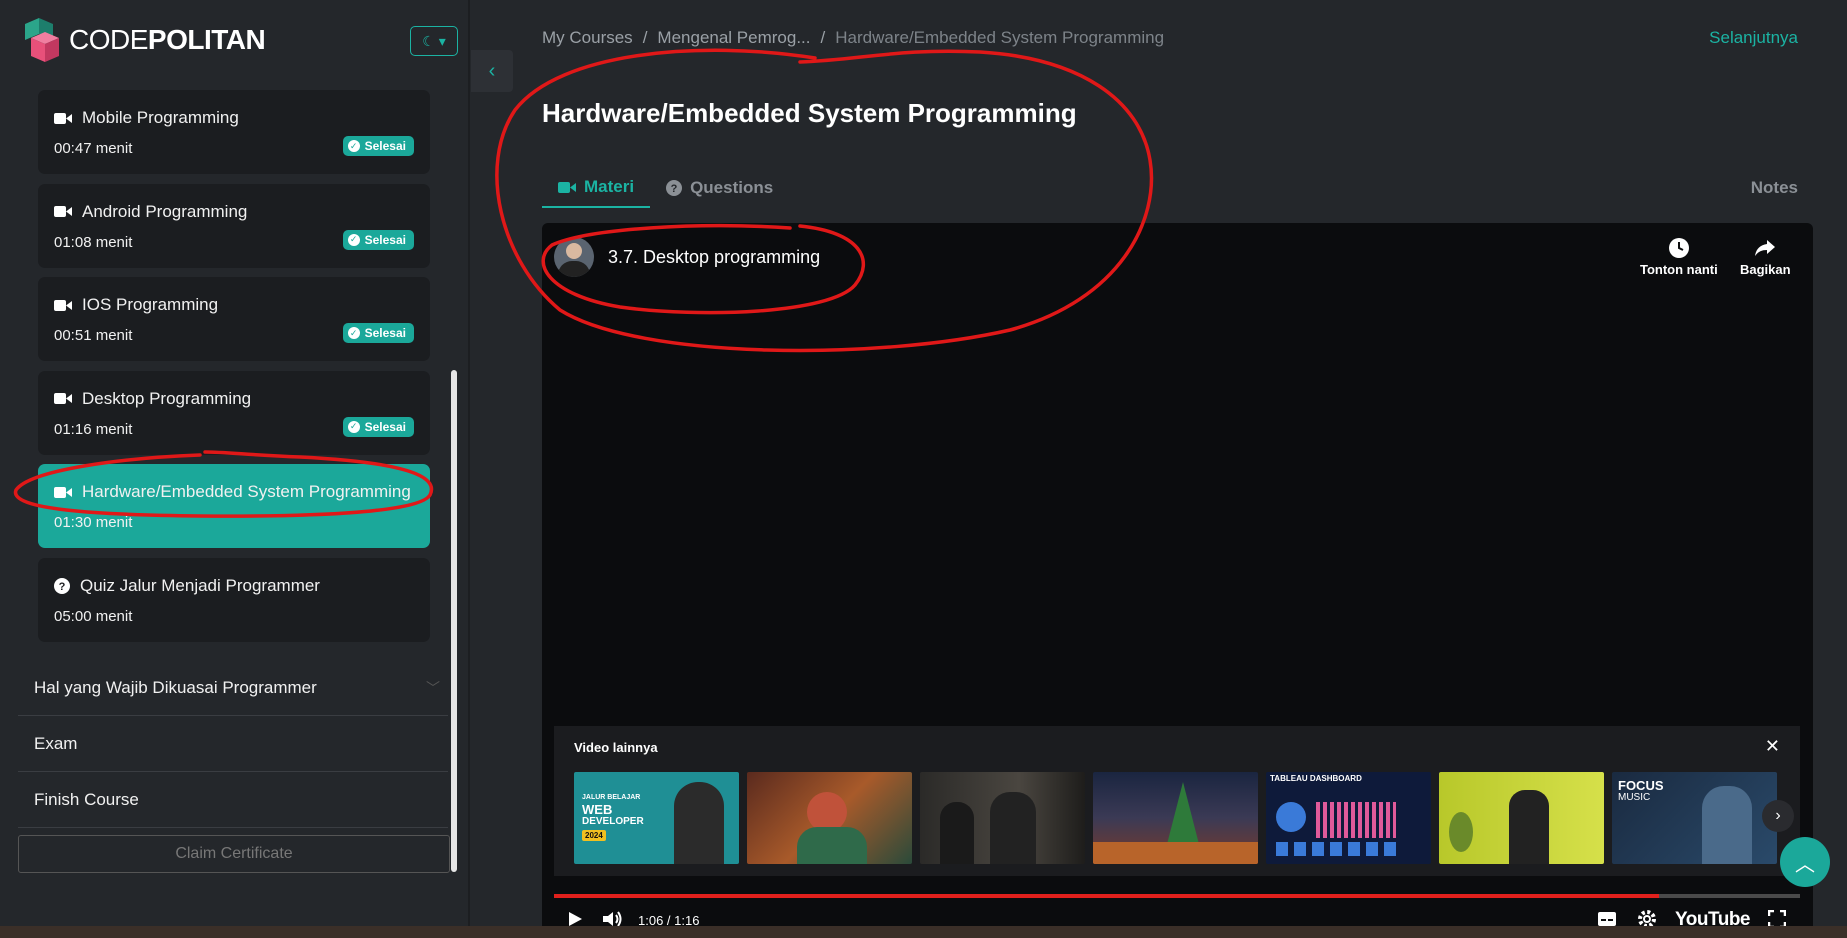 Image resolution: width=1847 pixels, height=938 pixels. What do you see at coordinates (1778, 816) in the screenshot?
I see `chevron-right-icon: ›` at bounding box center [1778, 816].